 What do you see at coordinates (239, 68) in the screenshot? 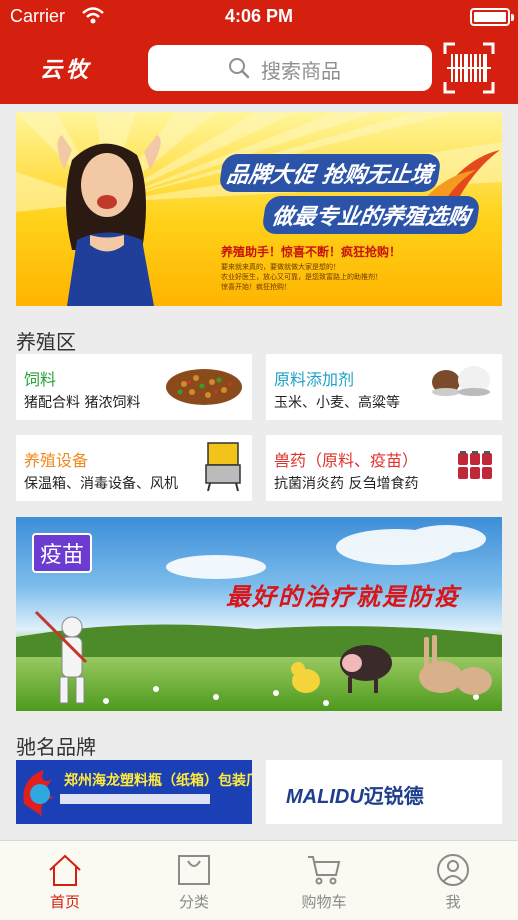
I see `search-icon` at bounding box center [239, 68].